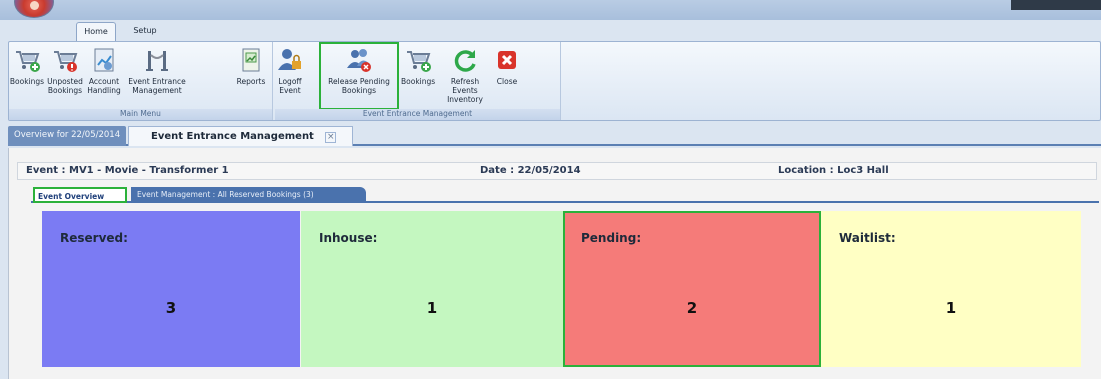  What do you see at coordinates (550, 32) in the screenshot?
I see `ribbon-tabs: Home Setup` at bounding box center [550, 32].